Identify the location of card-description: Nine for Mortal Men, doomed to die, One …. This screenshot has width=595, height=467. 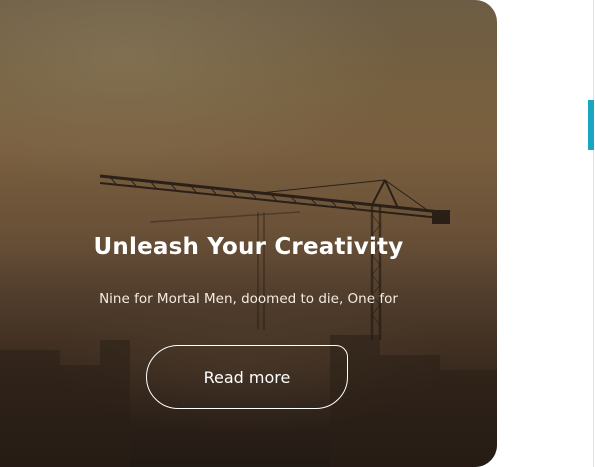
(248, 299).